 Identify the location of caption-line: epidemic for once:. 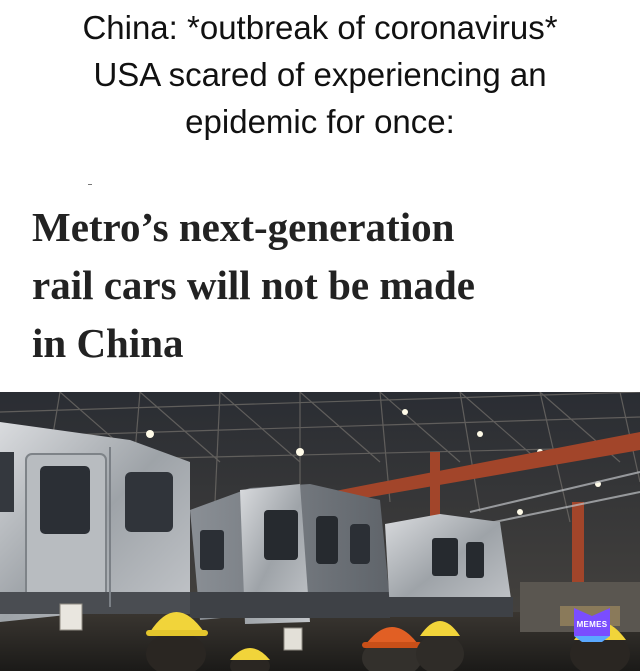
(320, 121).